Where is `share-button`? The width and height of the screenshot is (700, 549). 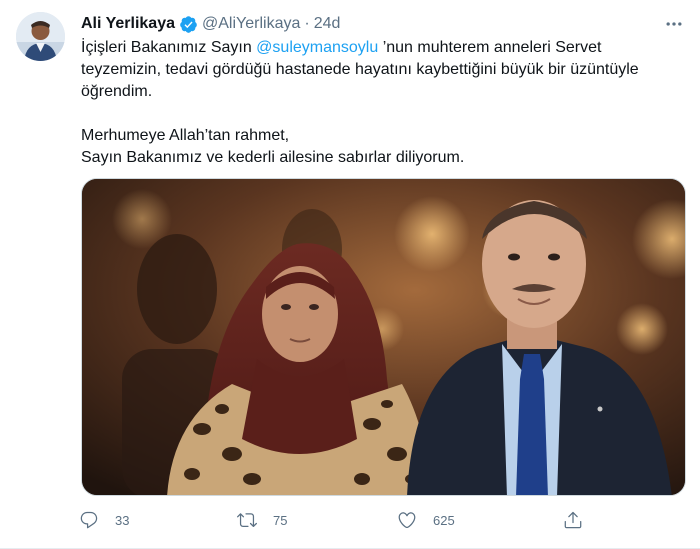
share-button is located at coordinates (573, 520).